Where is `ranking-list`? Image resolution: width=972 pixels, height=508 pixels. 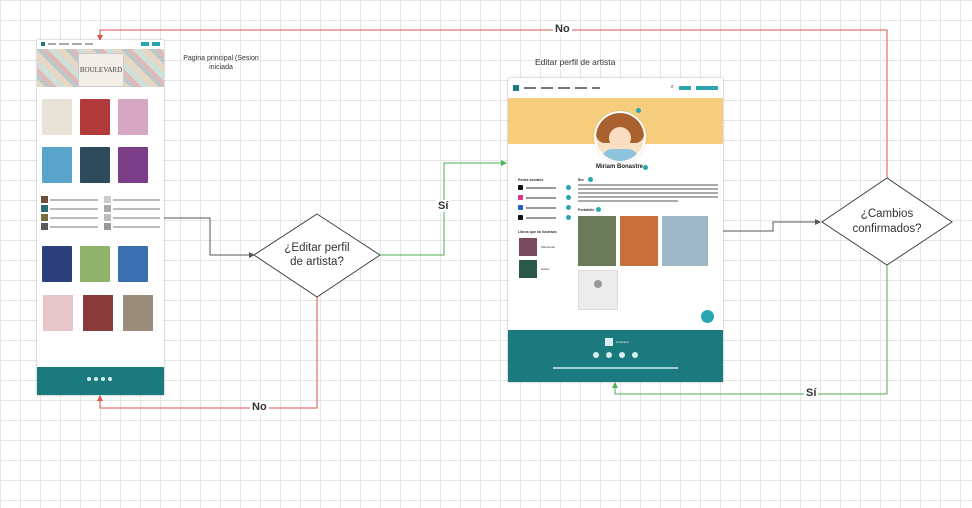
ranking-list is located at coordinates (100, 213).